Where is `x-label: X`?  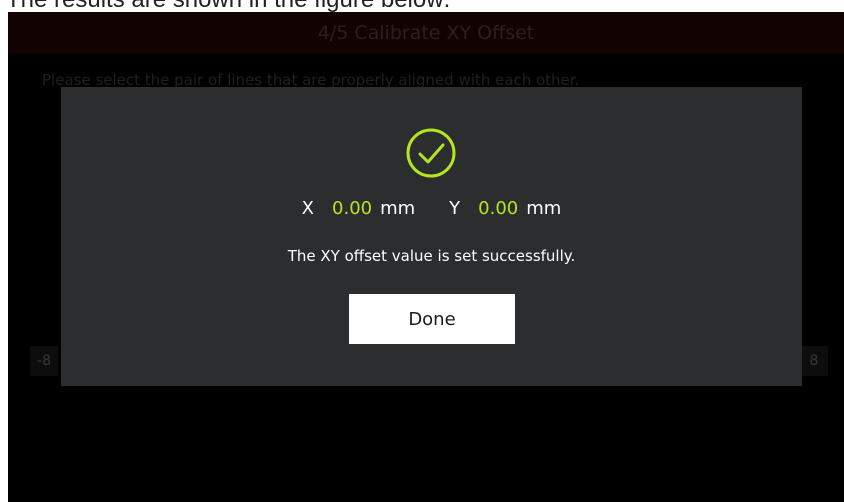 x-label: X is located at coordinates (308, 208).